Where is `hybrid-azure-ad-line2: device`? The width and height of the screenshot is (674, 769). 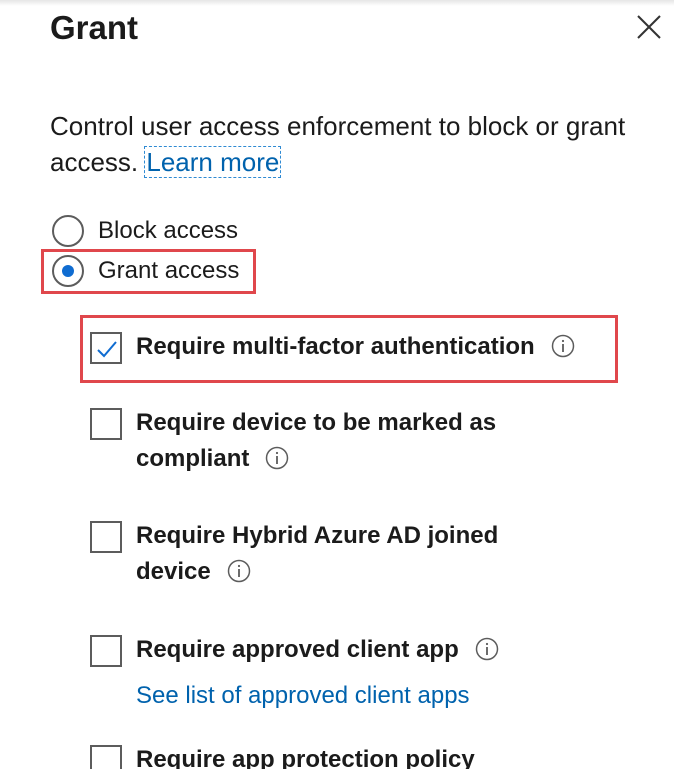 hybrid-azure-ad-line2: device is located at coordinates (173, 571).